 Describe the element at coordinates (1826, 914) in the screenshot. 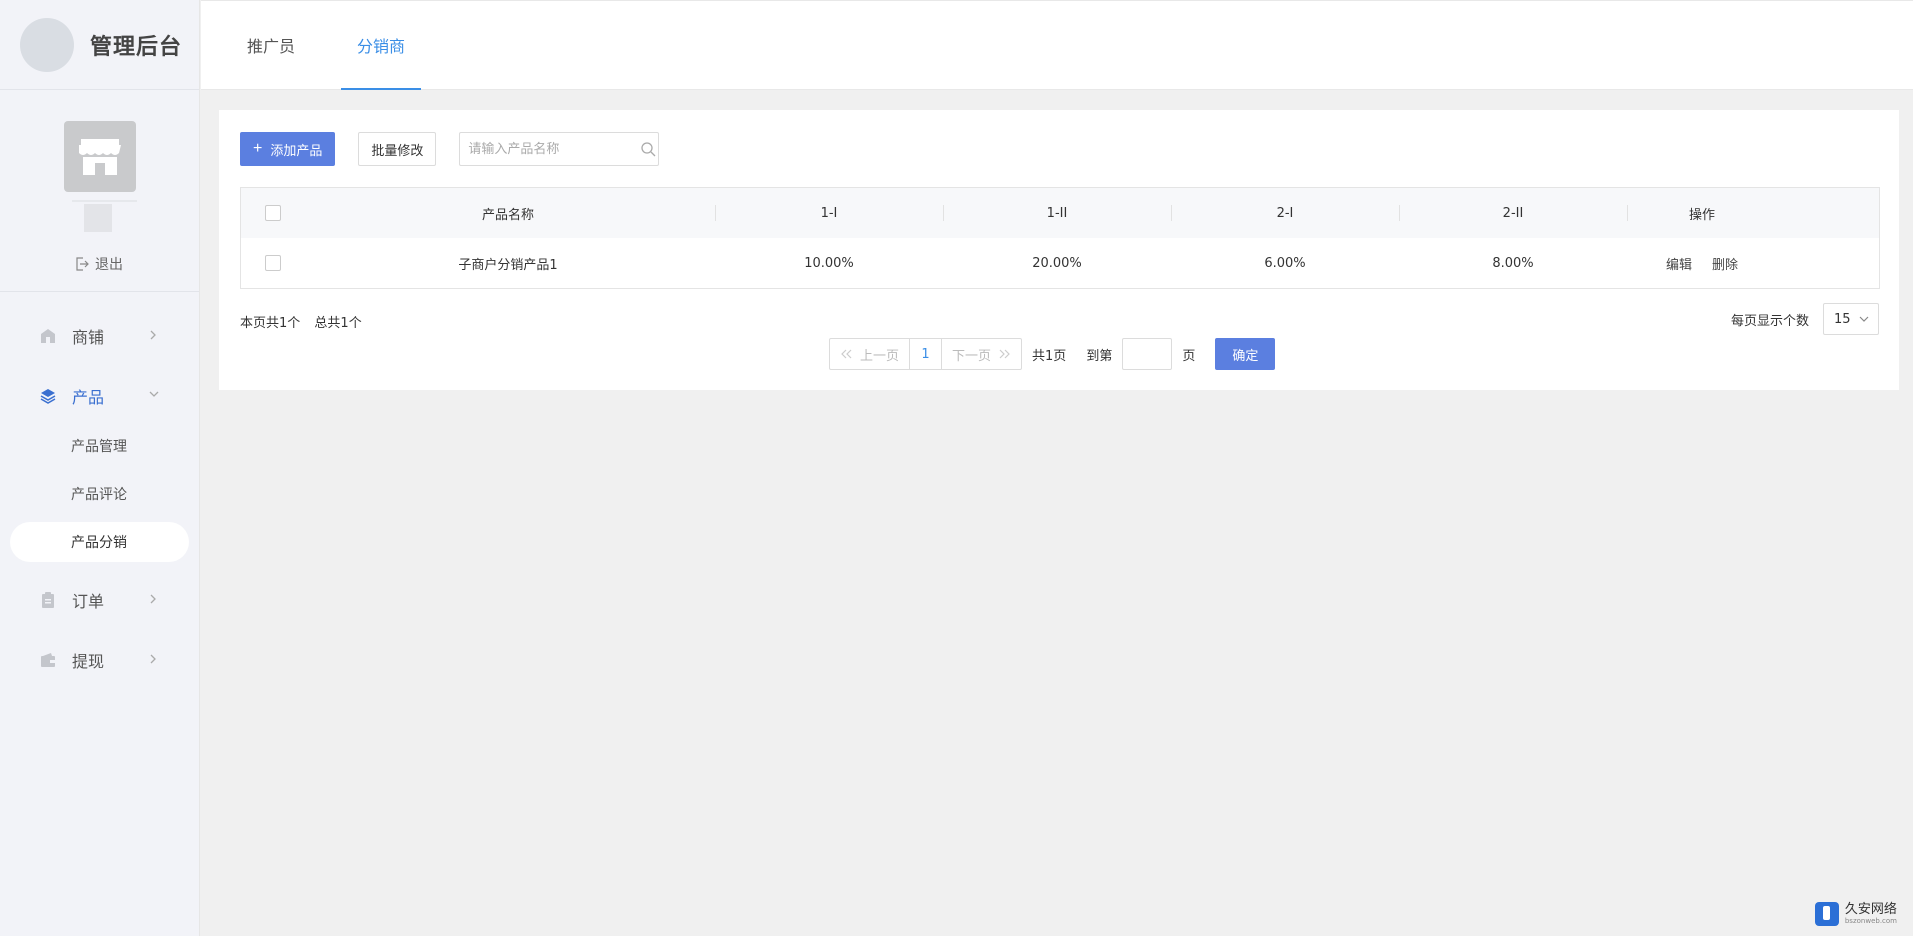

I see `site-logo-icon` at that location.